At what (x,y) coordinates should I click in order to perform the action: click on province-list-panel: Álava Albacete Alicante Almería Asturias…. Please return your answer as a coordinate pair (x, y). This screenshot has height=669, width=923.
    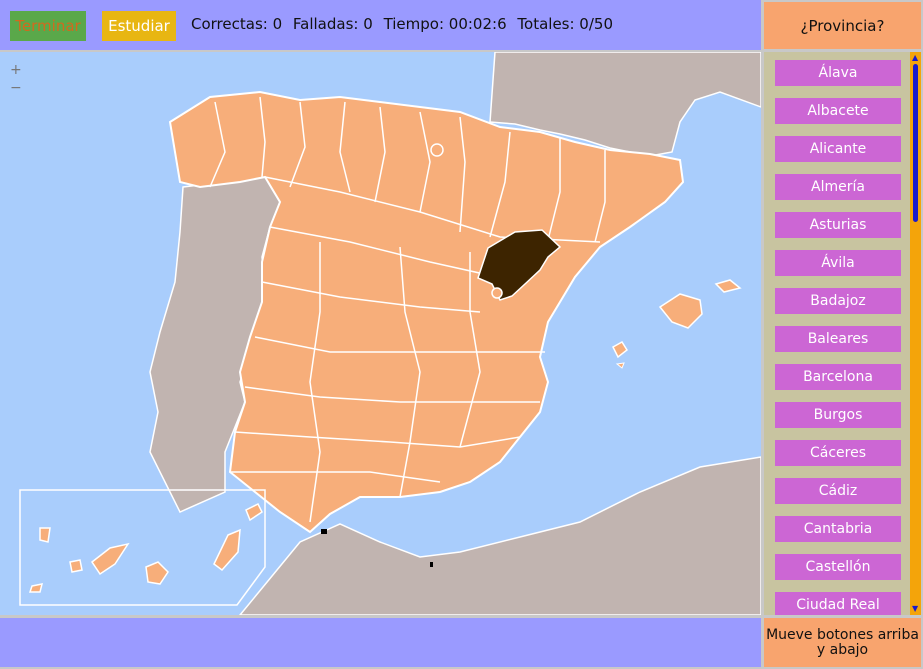
    Looking at the image, I should click on (842, 333).